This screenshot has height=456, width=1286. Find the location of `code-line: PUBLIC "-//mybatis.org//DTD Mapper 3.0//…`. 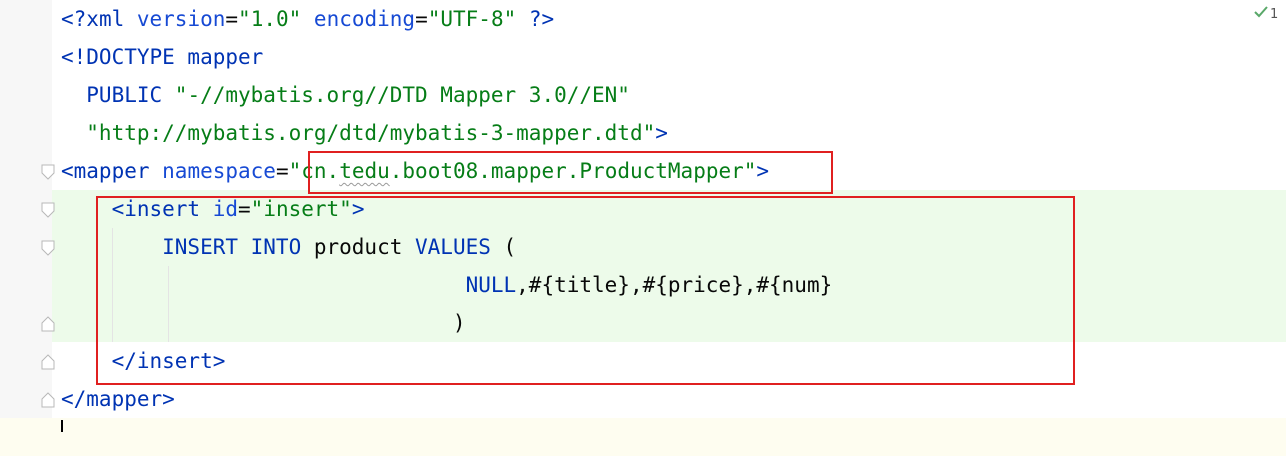

code-line: PUBLIC "-//mybatis.org//DTD Mapper 3.0//… is located at coordinates (643, 95).